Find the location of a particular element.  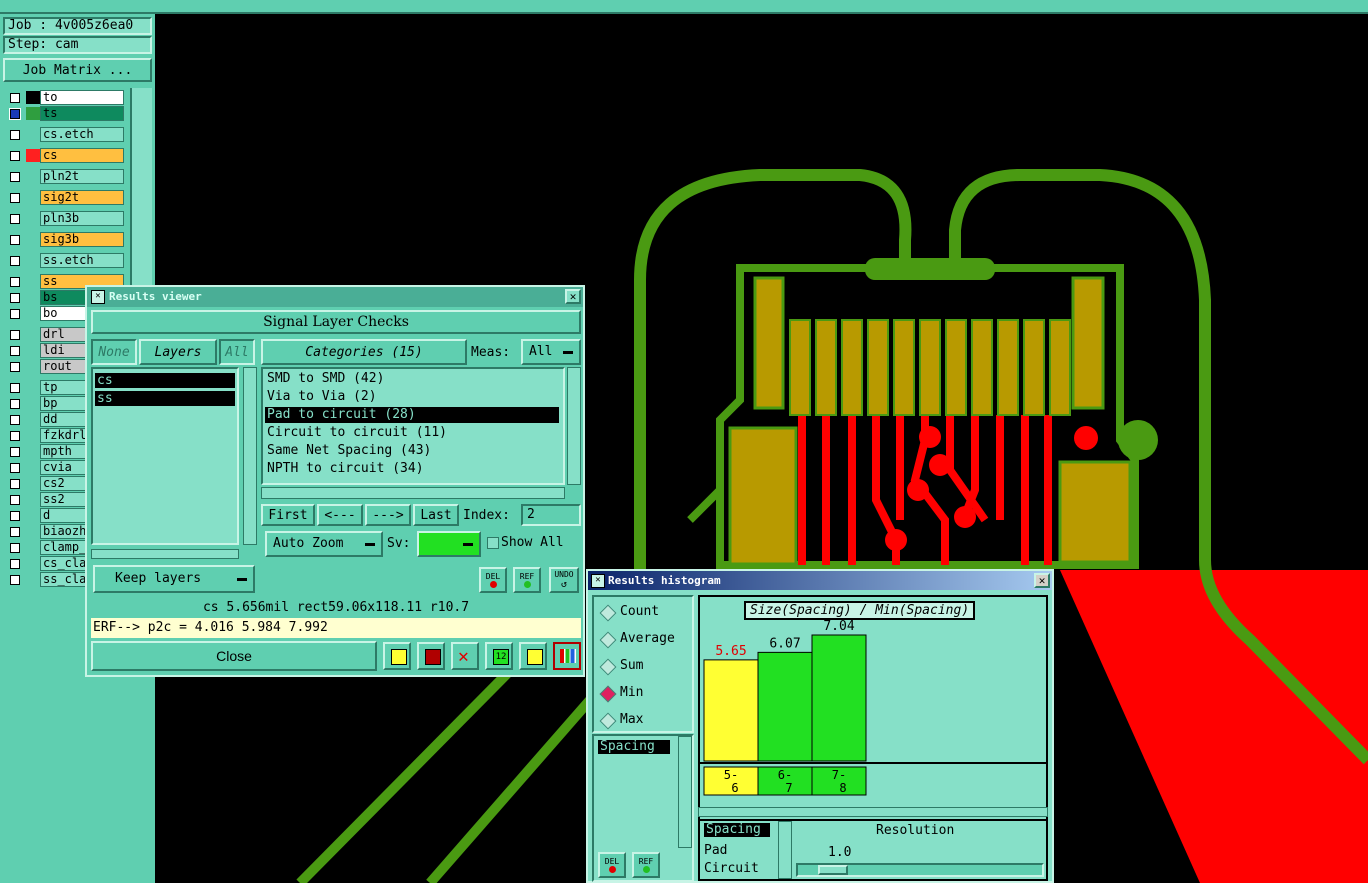

histogram-list: Spacing DEL REF is located at coordinates (643, 808).